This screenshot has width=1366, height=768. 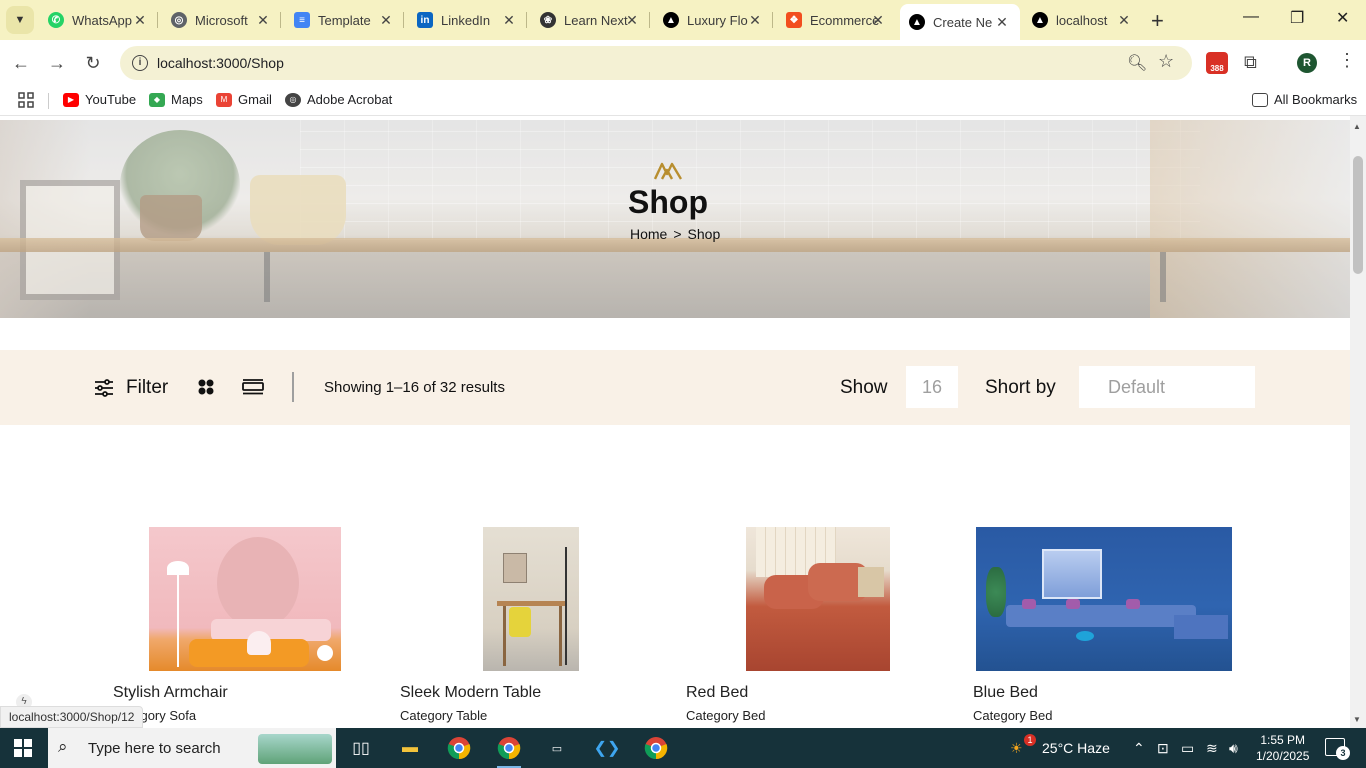 What do you see at coordinates (668, 202) in the screenshot?
I see `page-title: Shop` at bounding box center [668, 202].